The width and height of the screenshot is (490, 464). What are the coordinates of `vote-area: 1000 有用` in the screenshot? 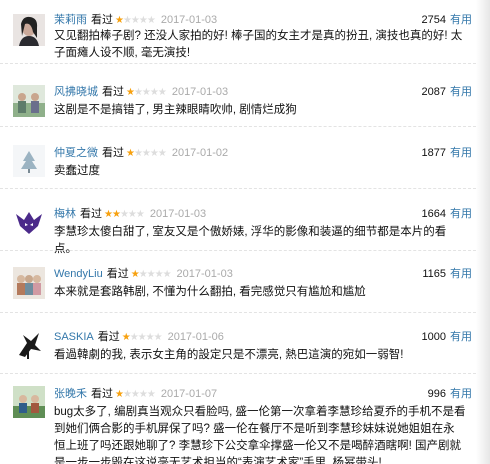 It's located at (447, 337).